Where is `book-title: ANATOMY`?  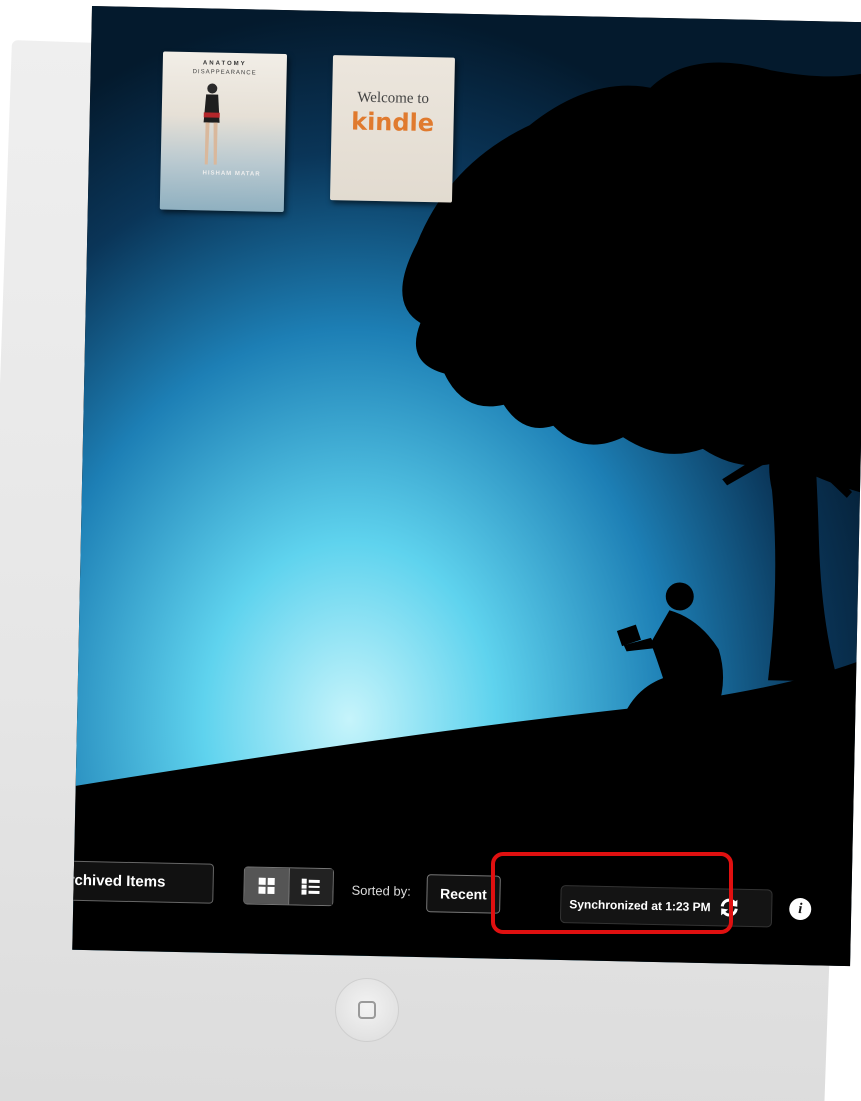
book-title: ANATOMY is located at coordinates (224, 64).